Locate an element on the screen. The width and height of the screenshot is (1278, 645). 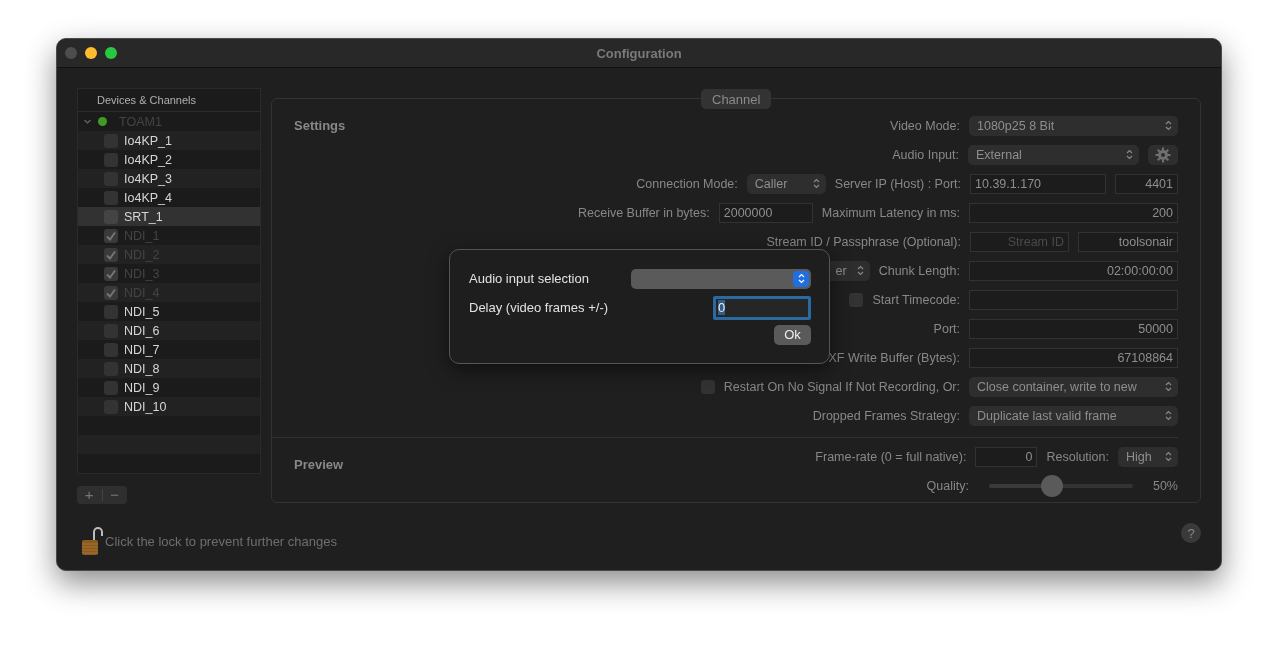
dialog-label: Delay (video frames +/-) is located at coordinates (539, 307).